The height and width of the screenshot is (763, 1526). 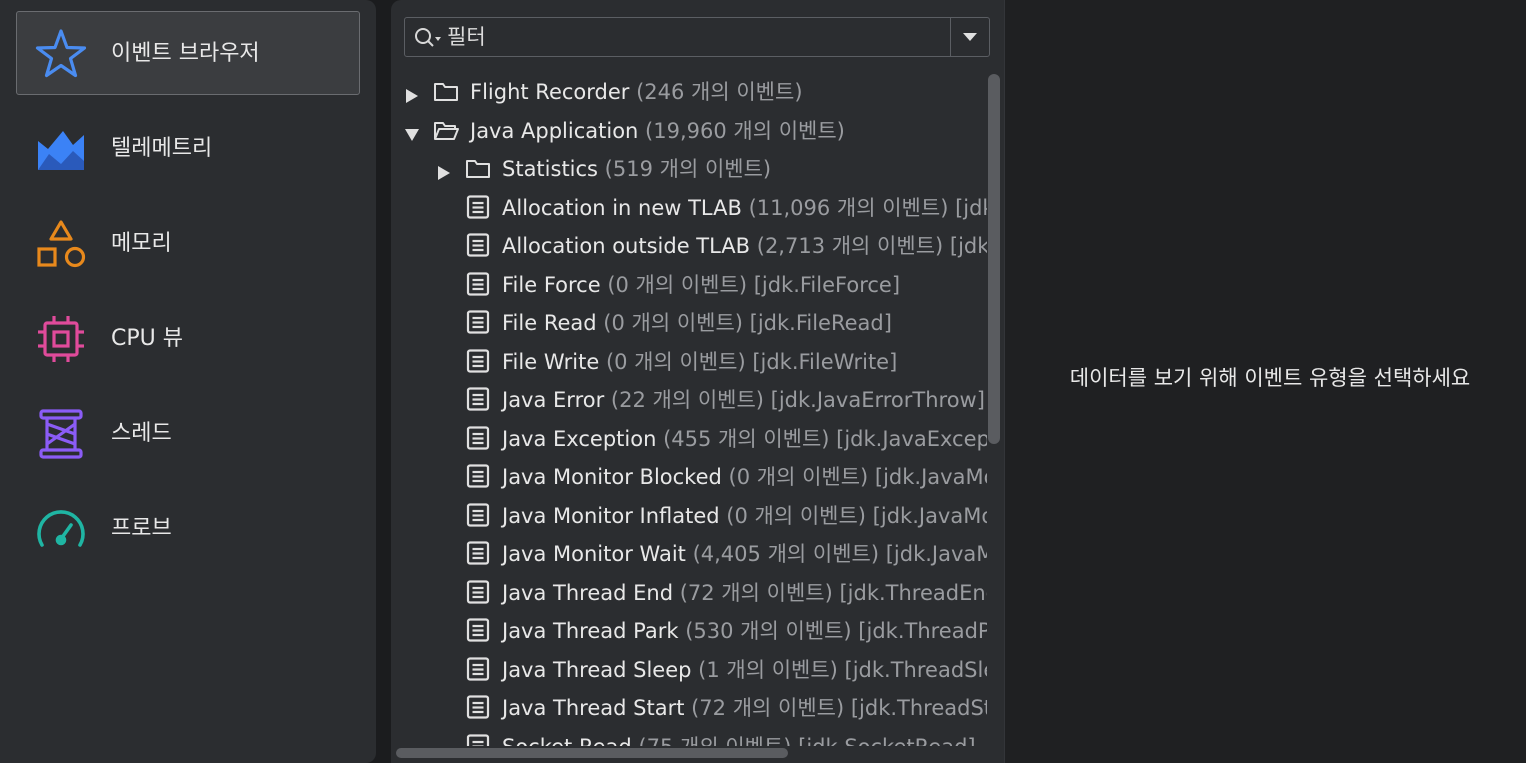 I want to click on empty-state-message: 데이터를 보기 위해 이벤트 유형을 선택하세요, so click(x=1270, y=378).